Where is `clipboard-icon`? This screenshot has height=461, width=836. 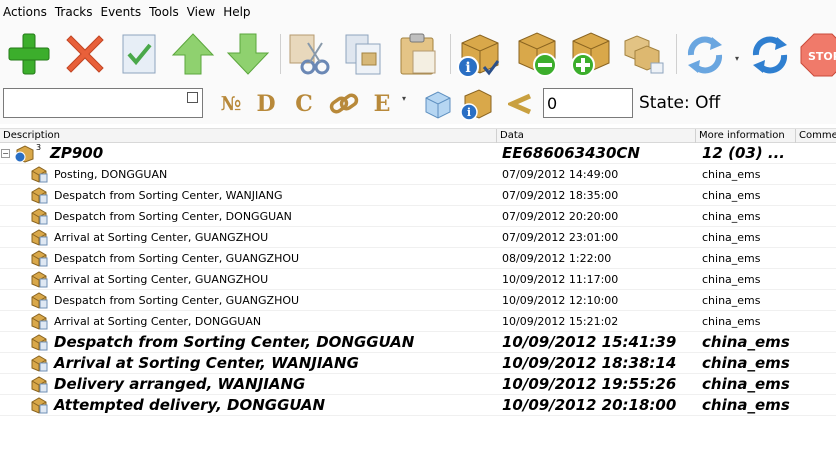
clipboard-icon is located at coordinates (418, 54).